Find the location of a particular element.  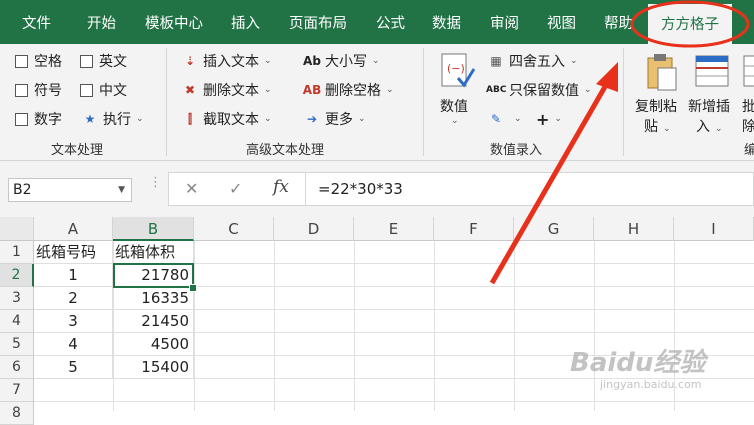

highlight-circle is located at coordinates (690, 24).